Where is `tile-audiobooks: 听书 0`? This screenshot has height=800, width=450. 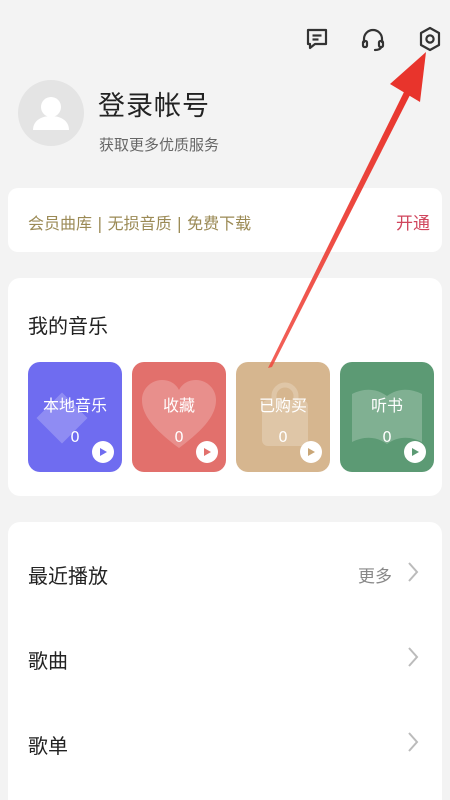
tile-audiobooks: 听书 0 is located at coordinates (387, 417).